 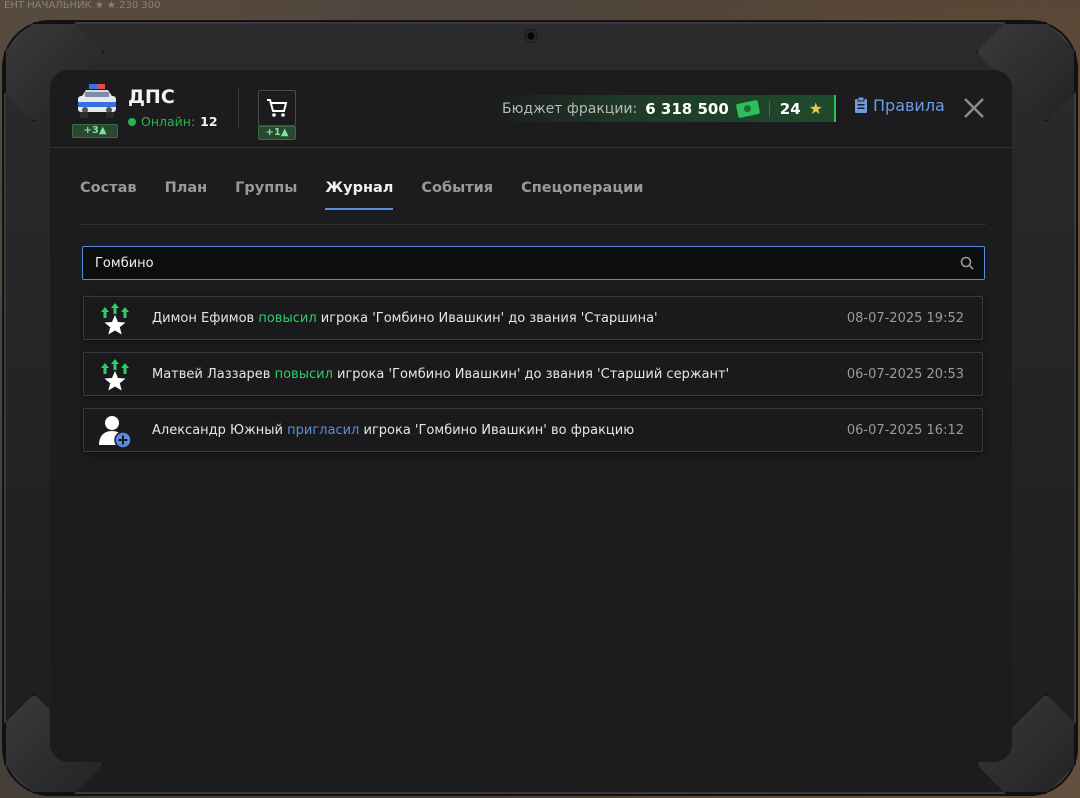 What do you see at coordinates (238, 108) in the screenshot?
I see `header-divider` at bounding box center [238, 108].